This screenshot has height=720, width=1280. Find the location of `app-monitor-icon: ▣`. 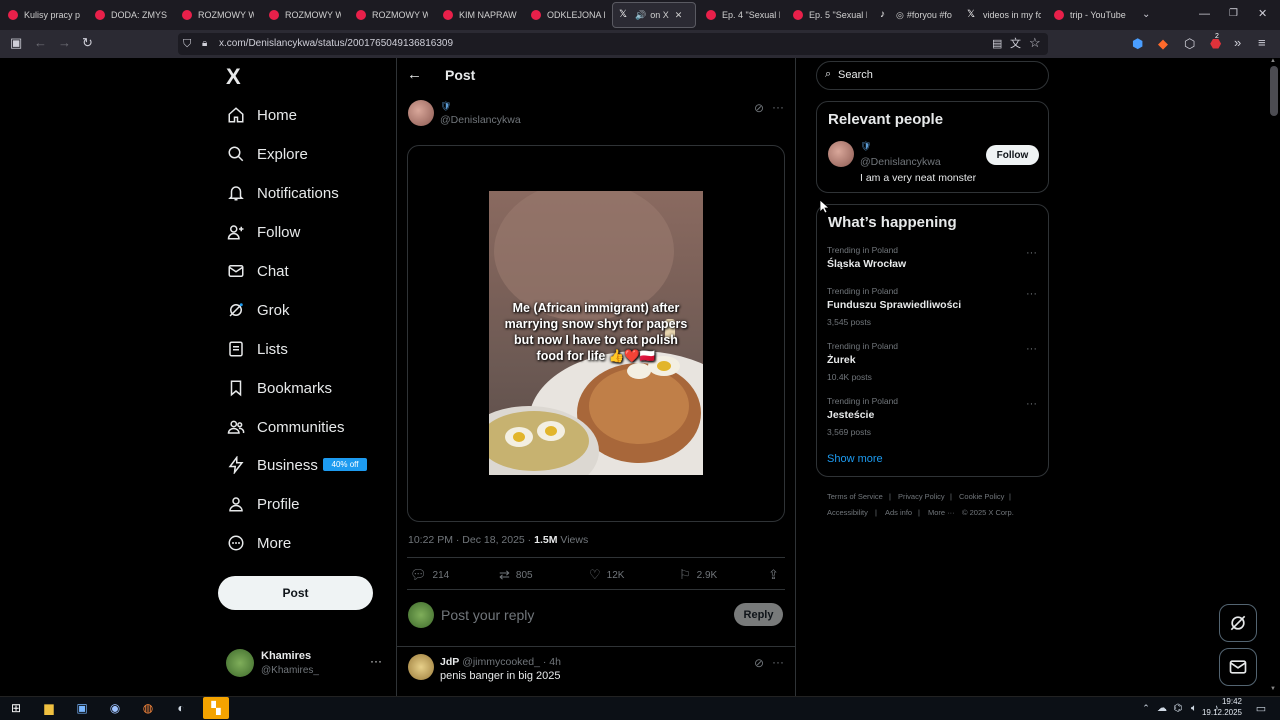

app-monitor-icon: ▣ is located at coordinates (82, 708).